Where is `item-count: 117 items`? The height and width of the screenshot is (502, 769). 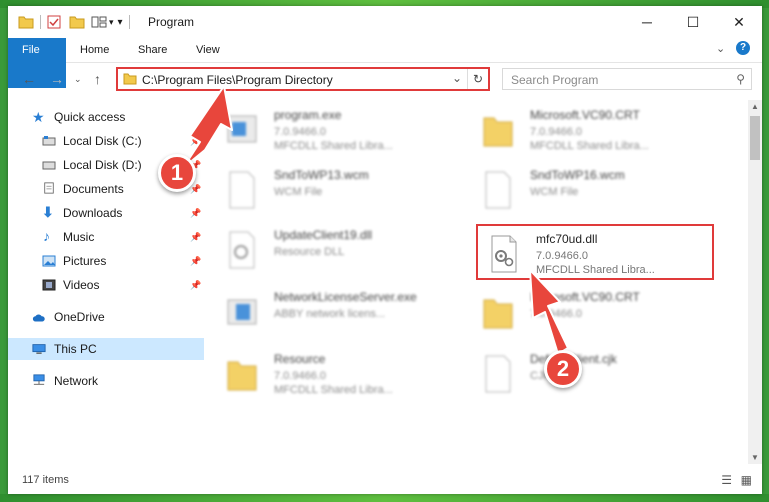 item-count: 117 items is located at coordinates (45, 480).